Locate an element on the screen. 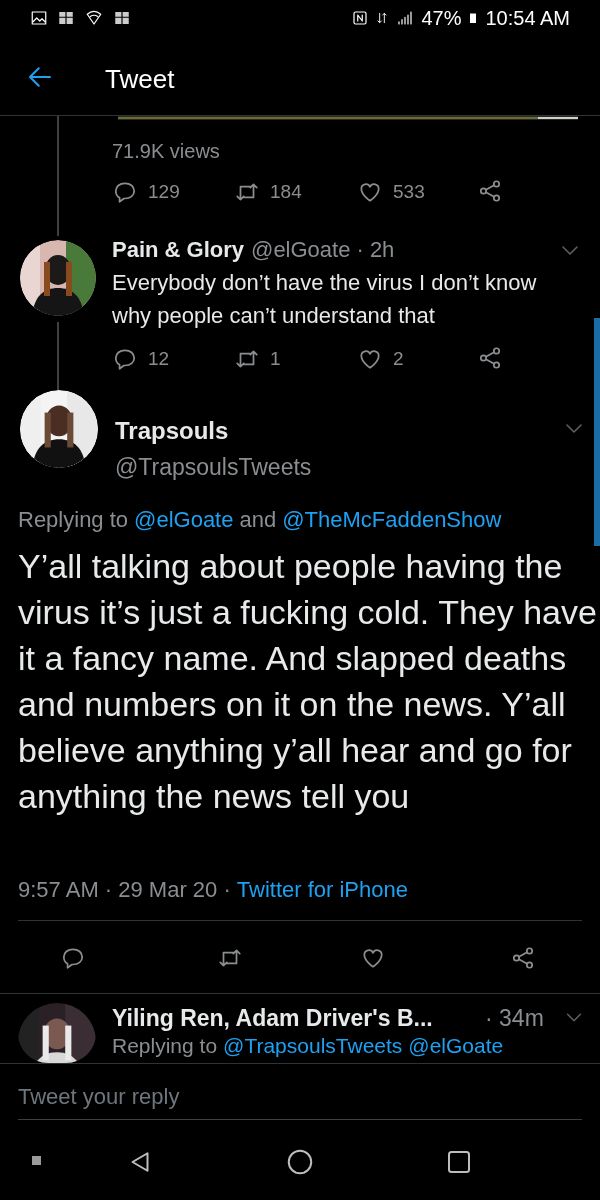  source-link: Twitter for iPhone is located at coordinates (322, 889).